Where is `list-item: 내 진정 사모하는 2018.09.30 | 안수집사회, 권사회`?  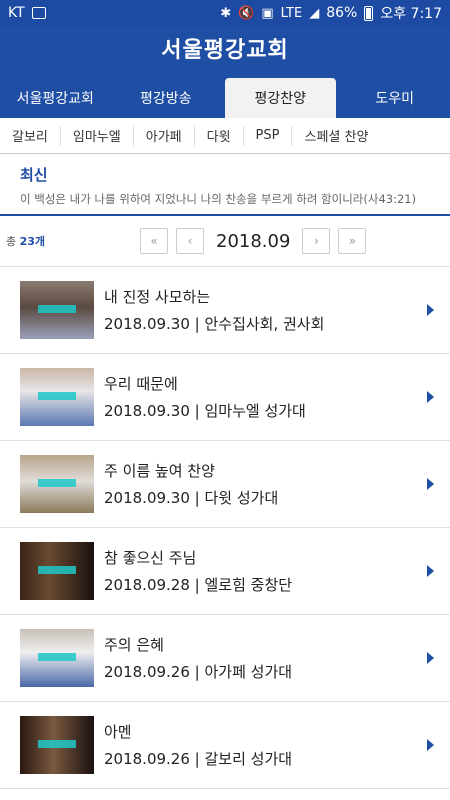 list-item: 내 진정 사모하는 2018.09.30 | 안수집사회, 권사회 is located at coordinates (225, 310).